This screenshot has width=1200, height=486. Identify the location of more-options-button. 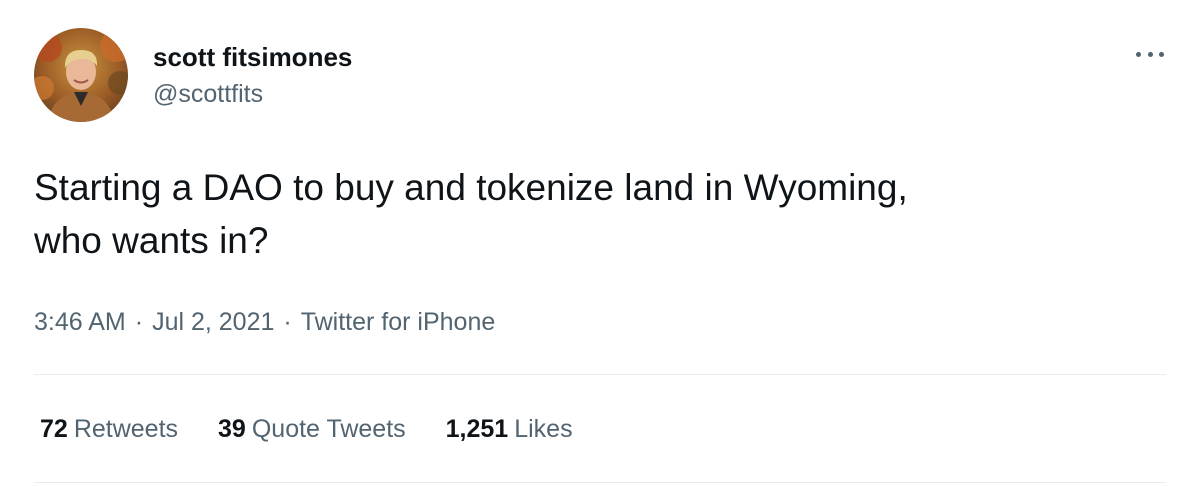
(1150, 54).